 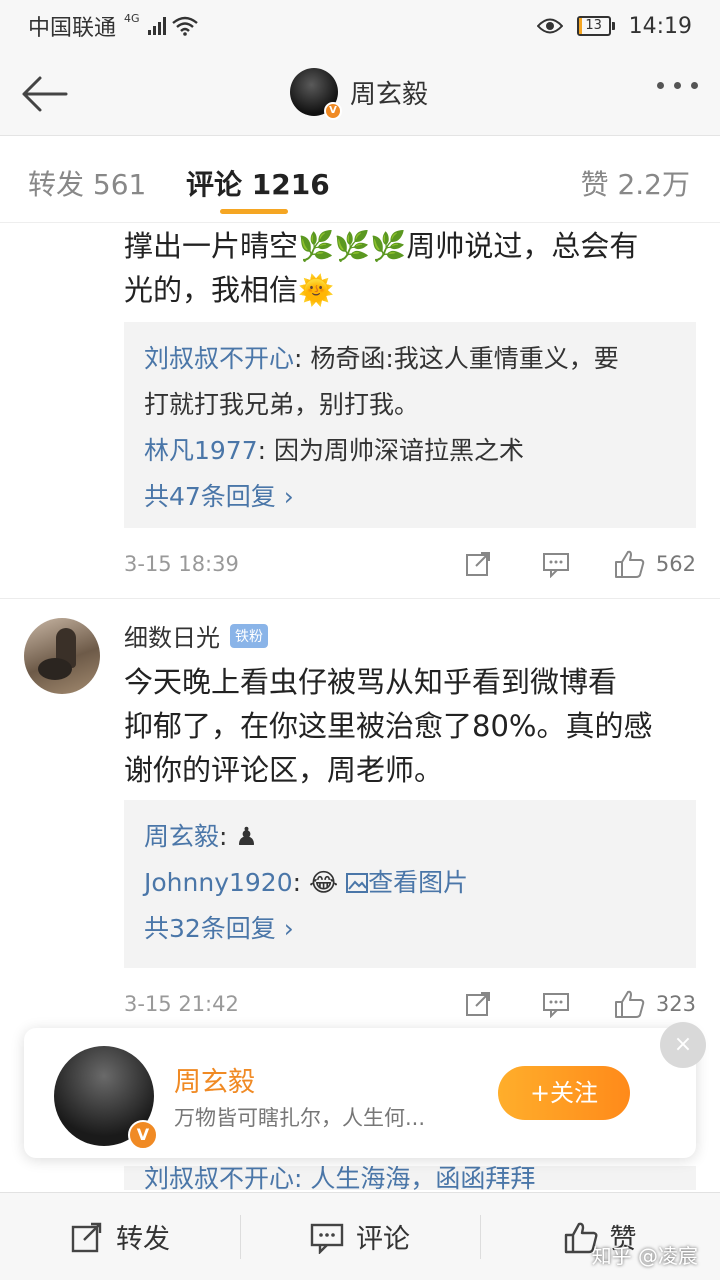 What do you see at coordinates (201, 450) in the screenshot?
I see `reply-author: 林凡1977` at bounding box center [201, 450].